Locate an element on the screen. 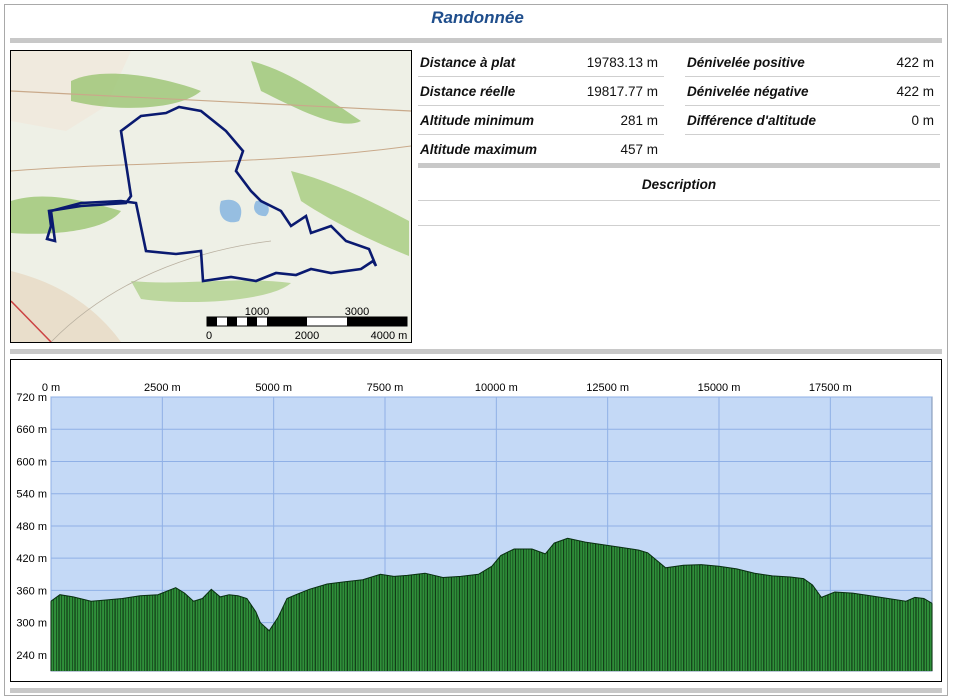  chart-separator is located at coordinates (476, 351).